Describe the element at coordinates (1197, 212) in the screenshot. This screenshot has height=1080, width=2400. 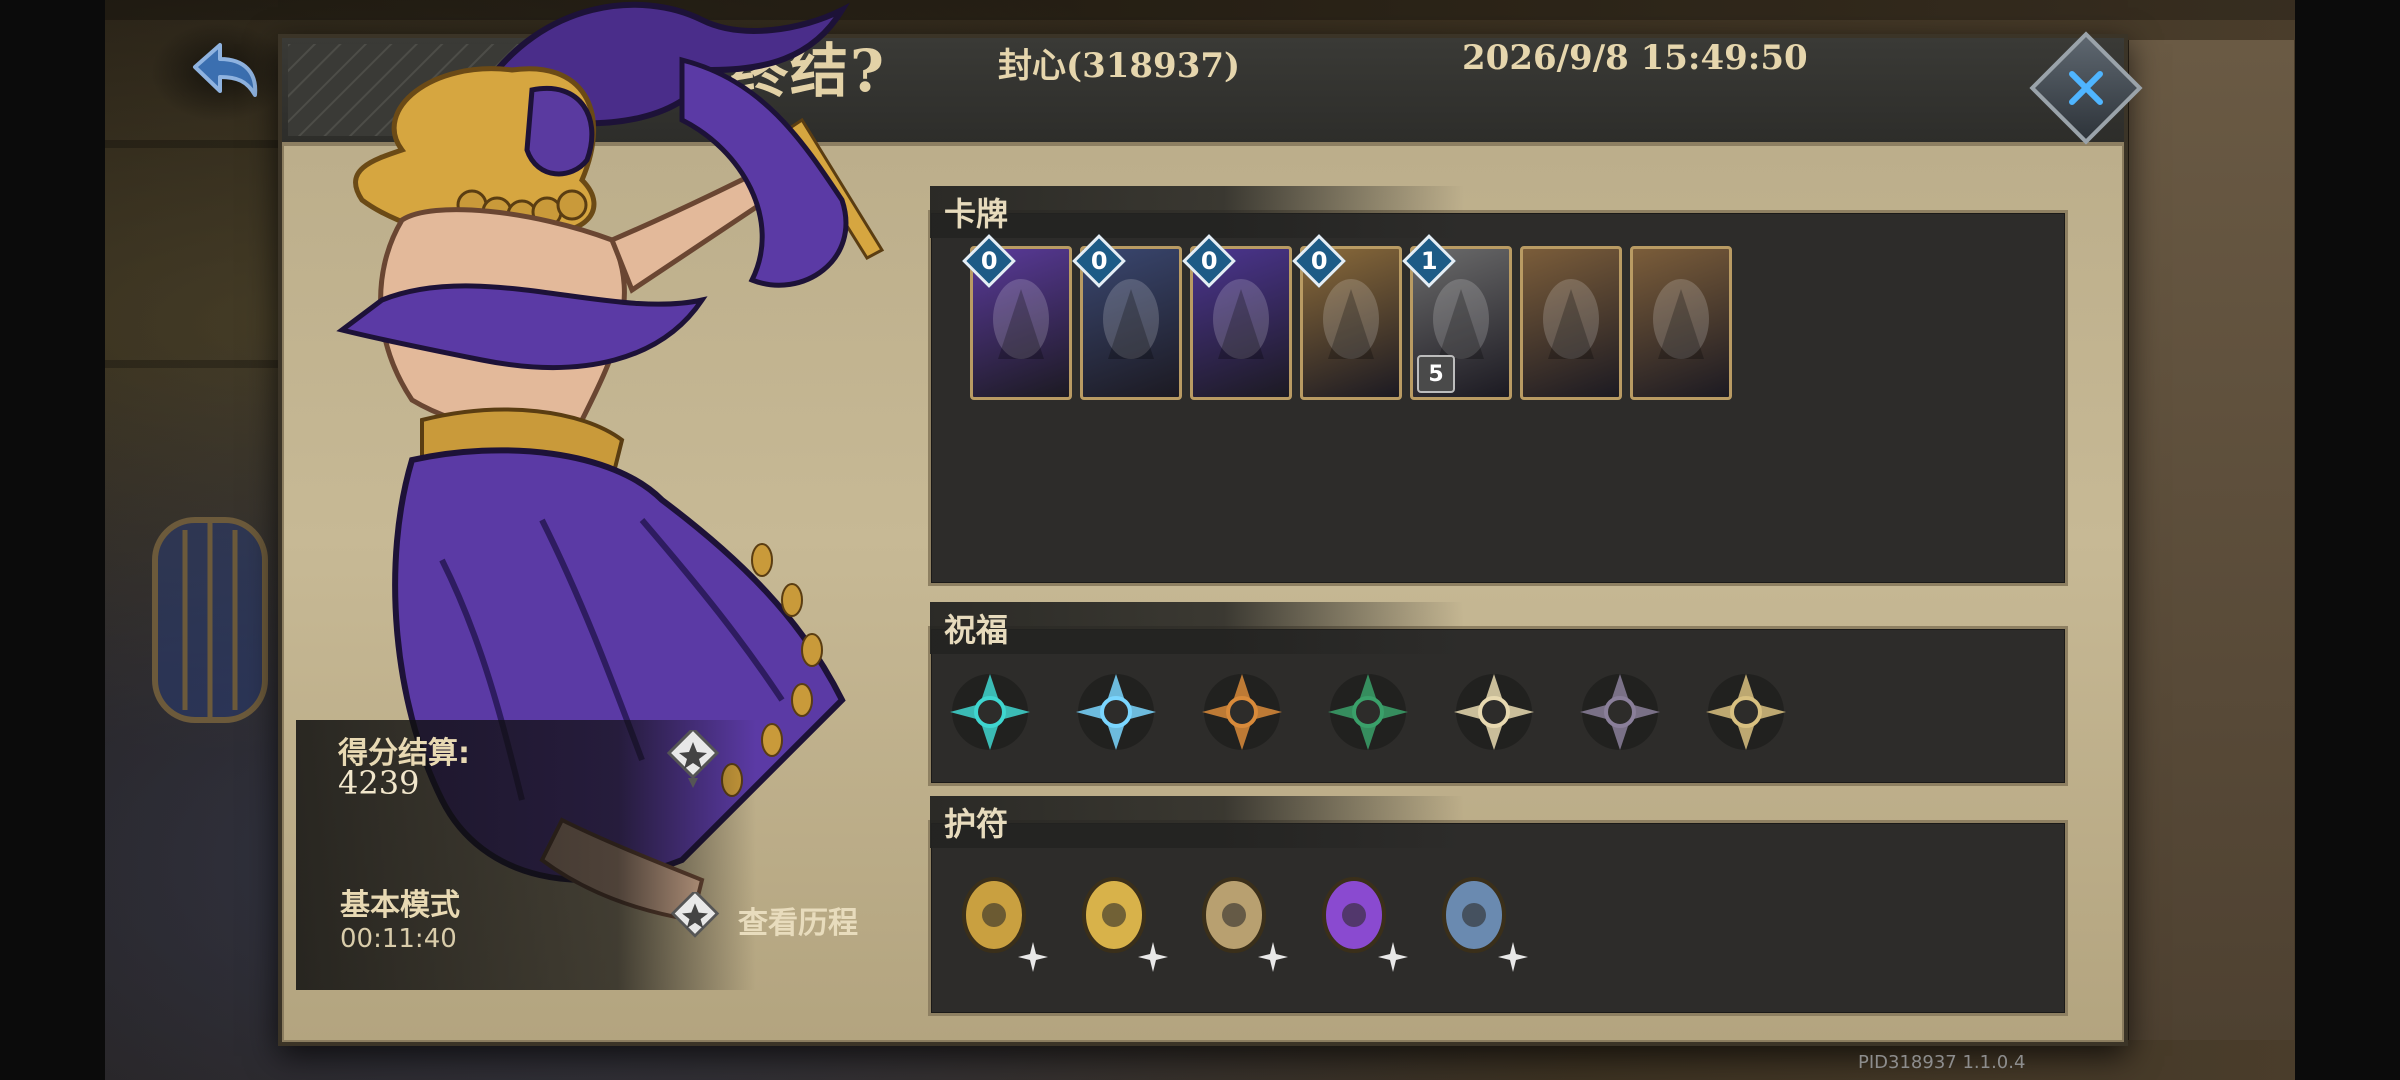
I see `cards-section-title: 卡牌` at that location.